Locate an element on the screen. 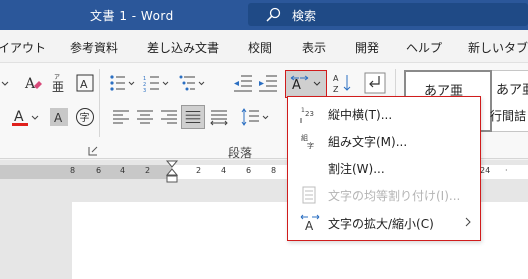 The image size is (528, 279). style-no-spacing-name: 行間詰 is located at coordinates (508, 116).